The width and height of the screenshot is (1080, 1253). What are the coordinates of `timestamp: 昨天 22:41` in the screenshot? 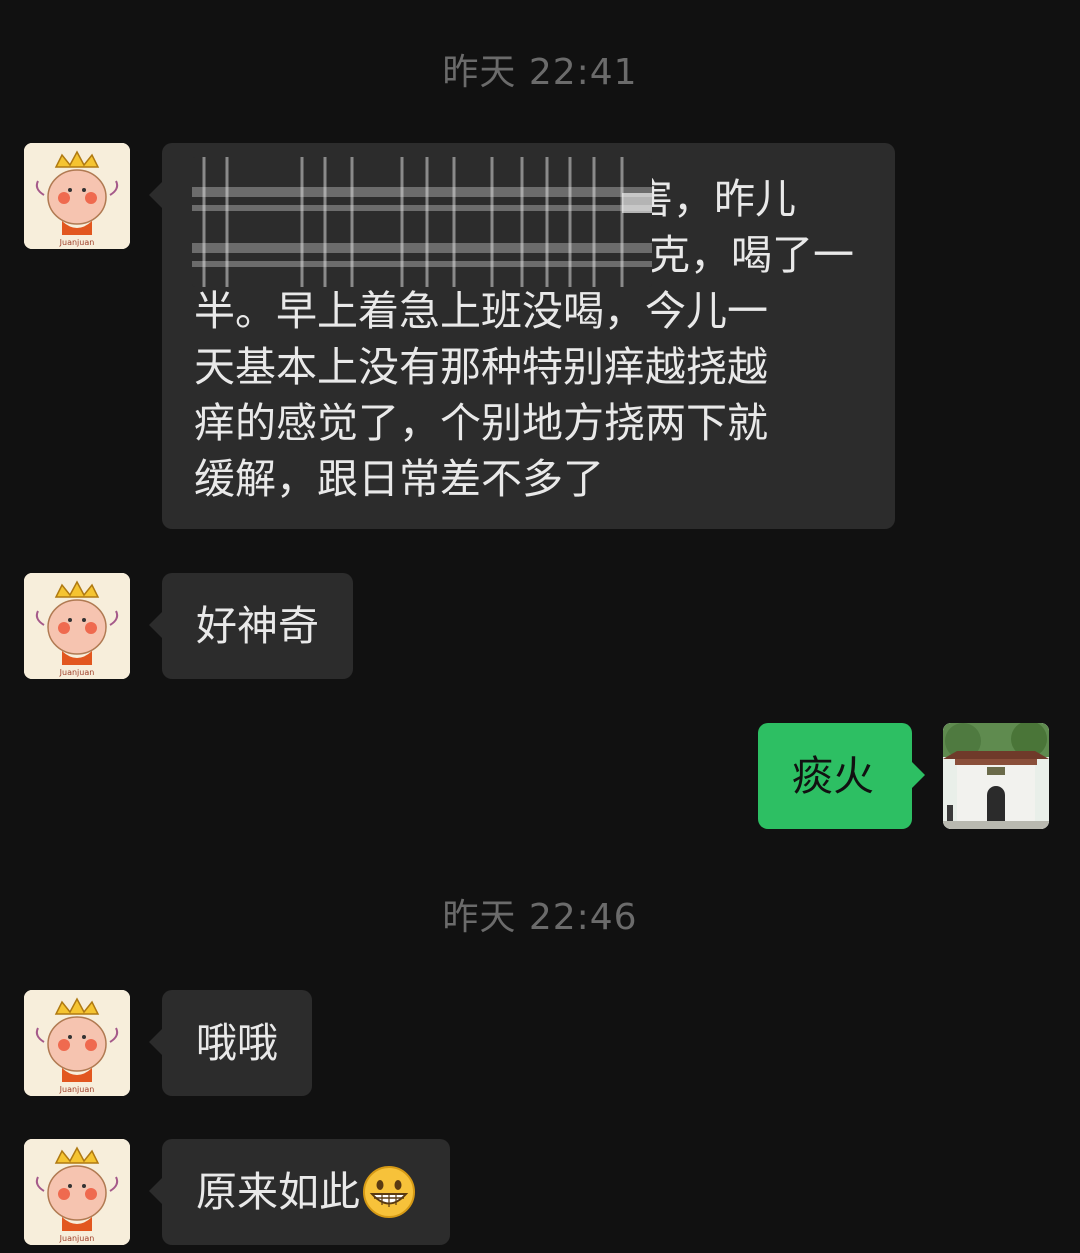 It's located at (540, 72).